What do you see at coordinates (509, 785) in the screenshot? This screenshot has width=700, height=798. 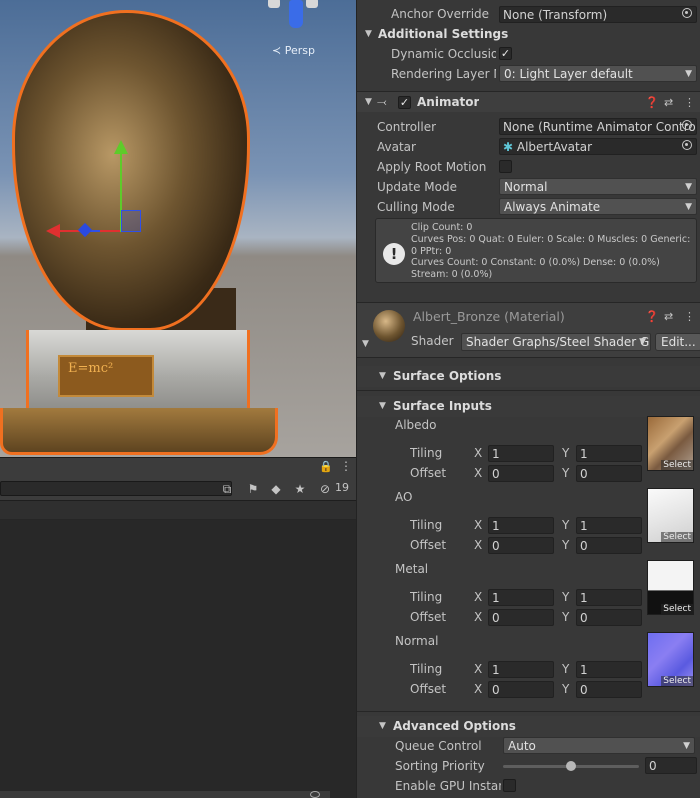 I see `gpu-instancing-checkbox` at bounding box center [509, 785].